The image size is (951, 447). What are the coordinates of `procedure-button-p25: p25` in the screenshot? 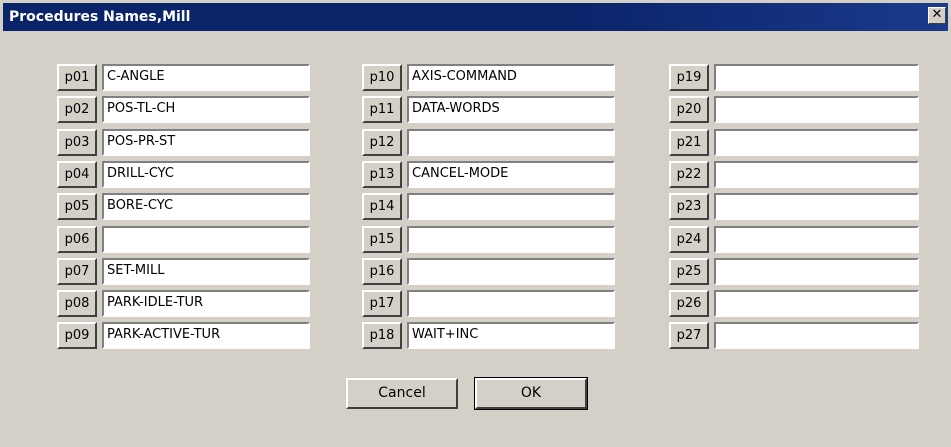 It's located at (689, 271).